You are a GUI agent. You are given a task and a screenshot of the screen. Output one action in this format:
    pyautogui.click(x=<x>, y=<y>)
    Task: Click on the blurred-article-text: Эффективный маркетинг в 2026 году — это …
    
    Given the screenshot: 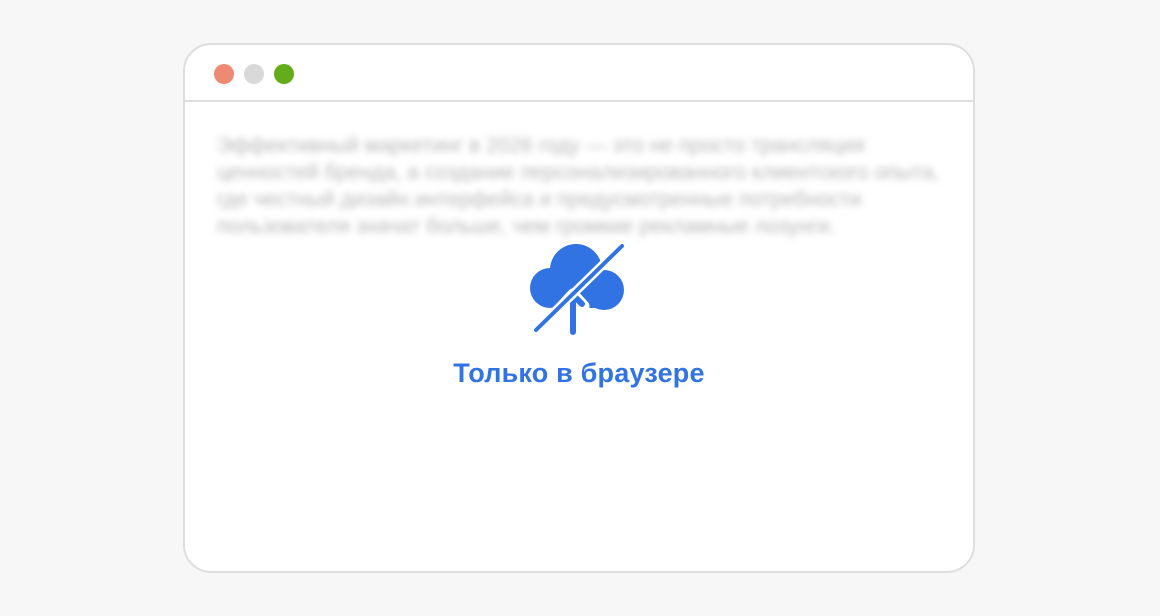 What is the action you would take?
    pyautogui.click(x=578, y=186)
    